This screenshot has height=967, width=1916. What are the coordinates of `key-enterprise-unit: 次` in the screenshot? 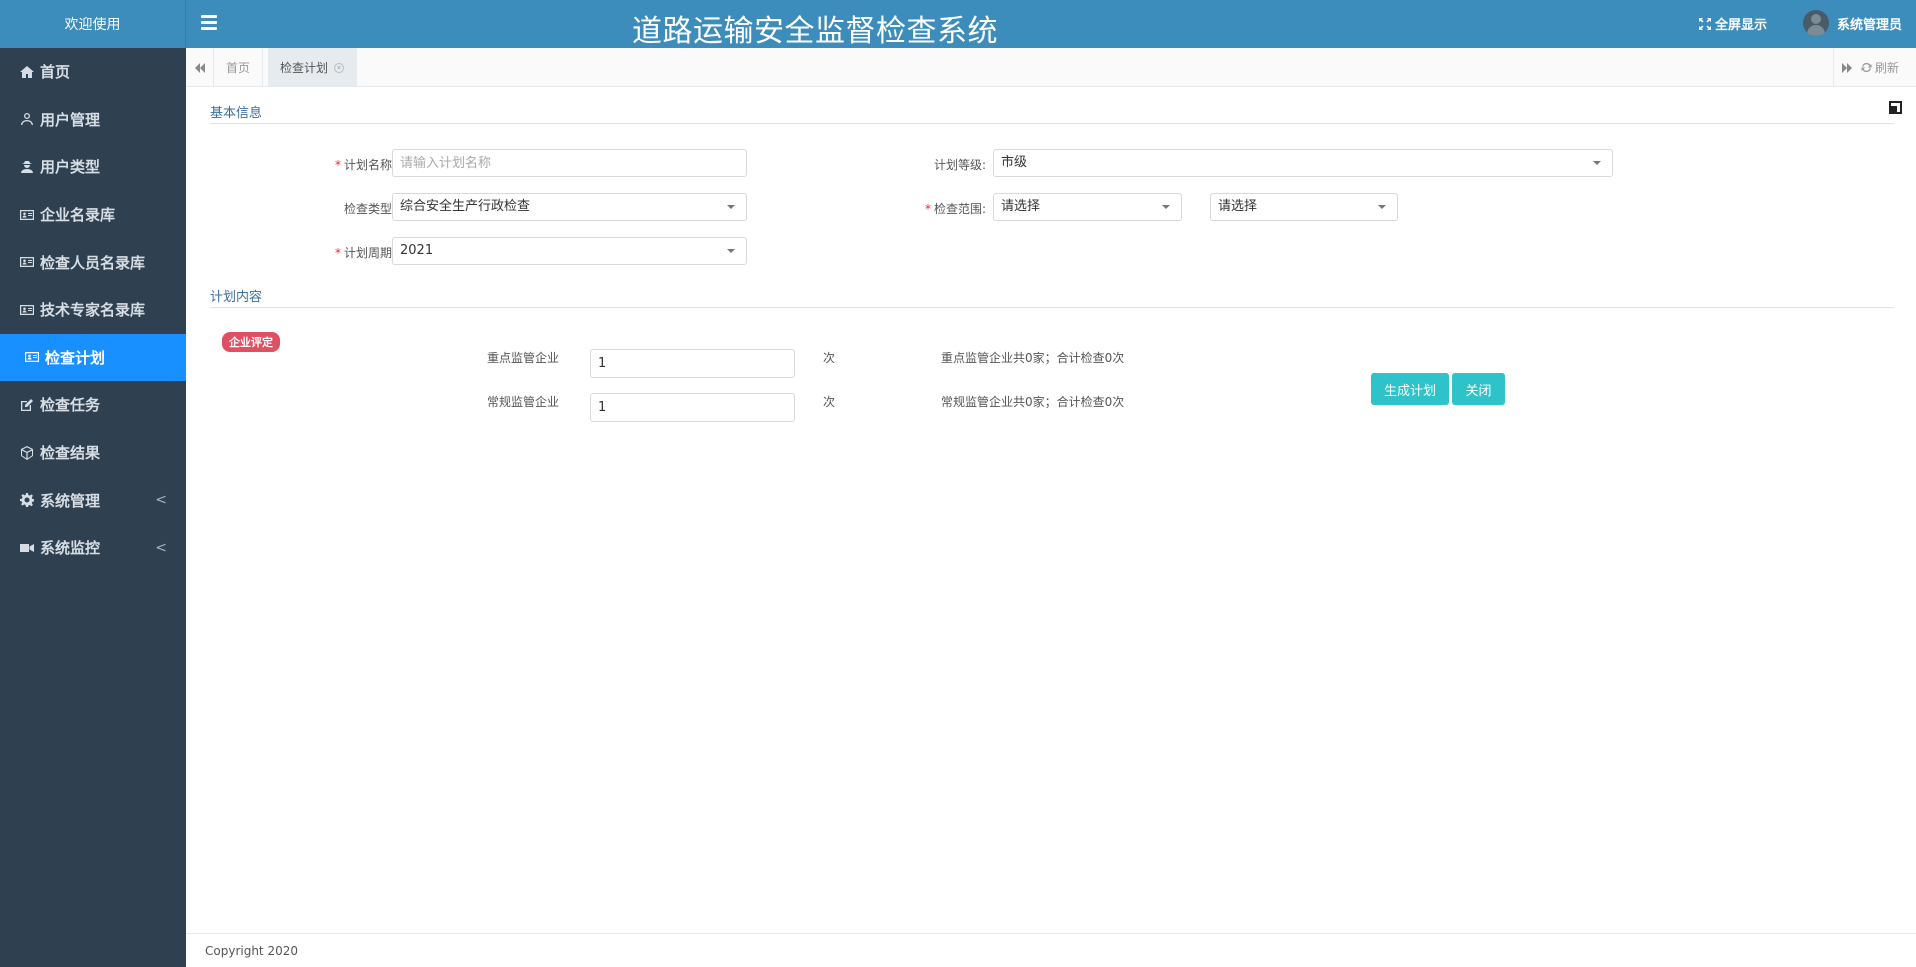 It's located at (829, 358).